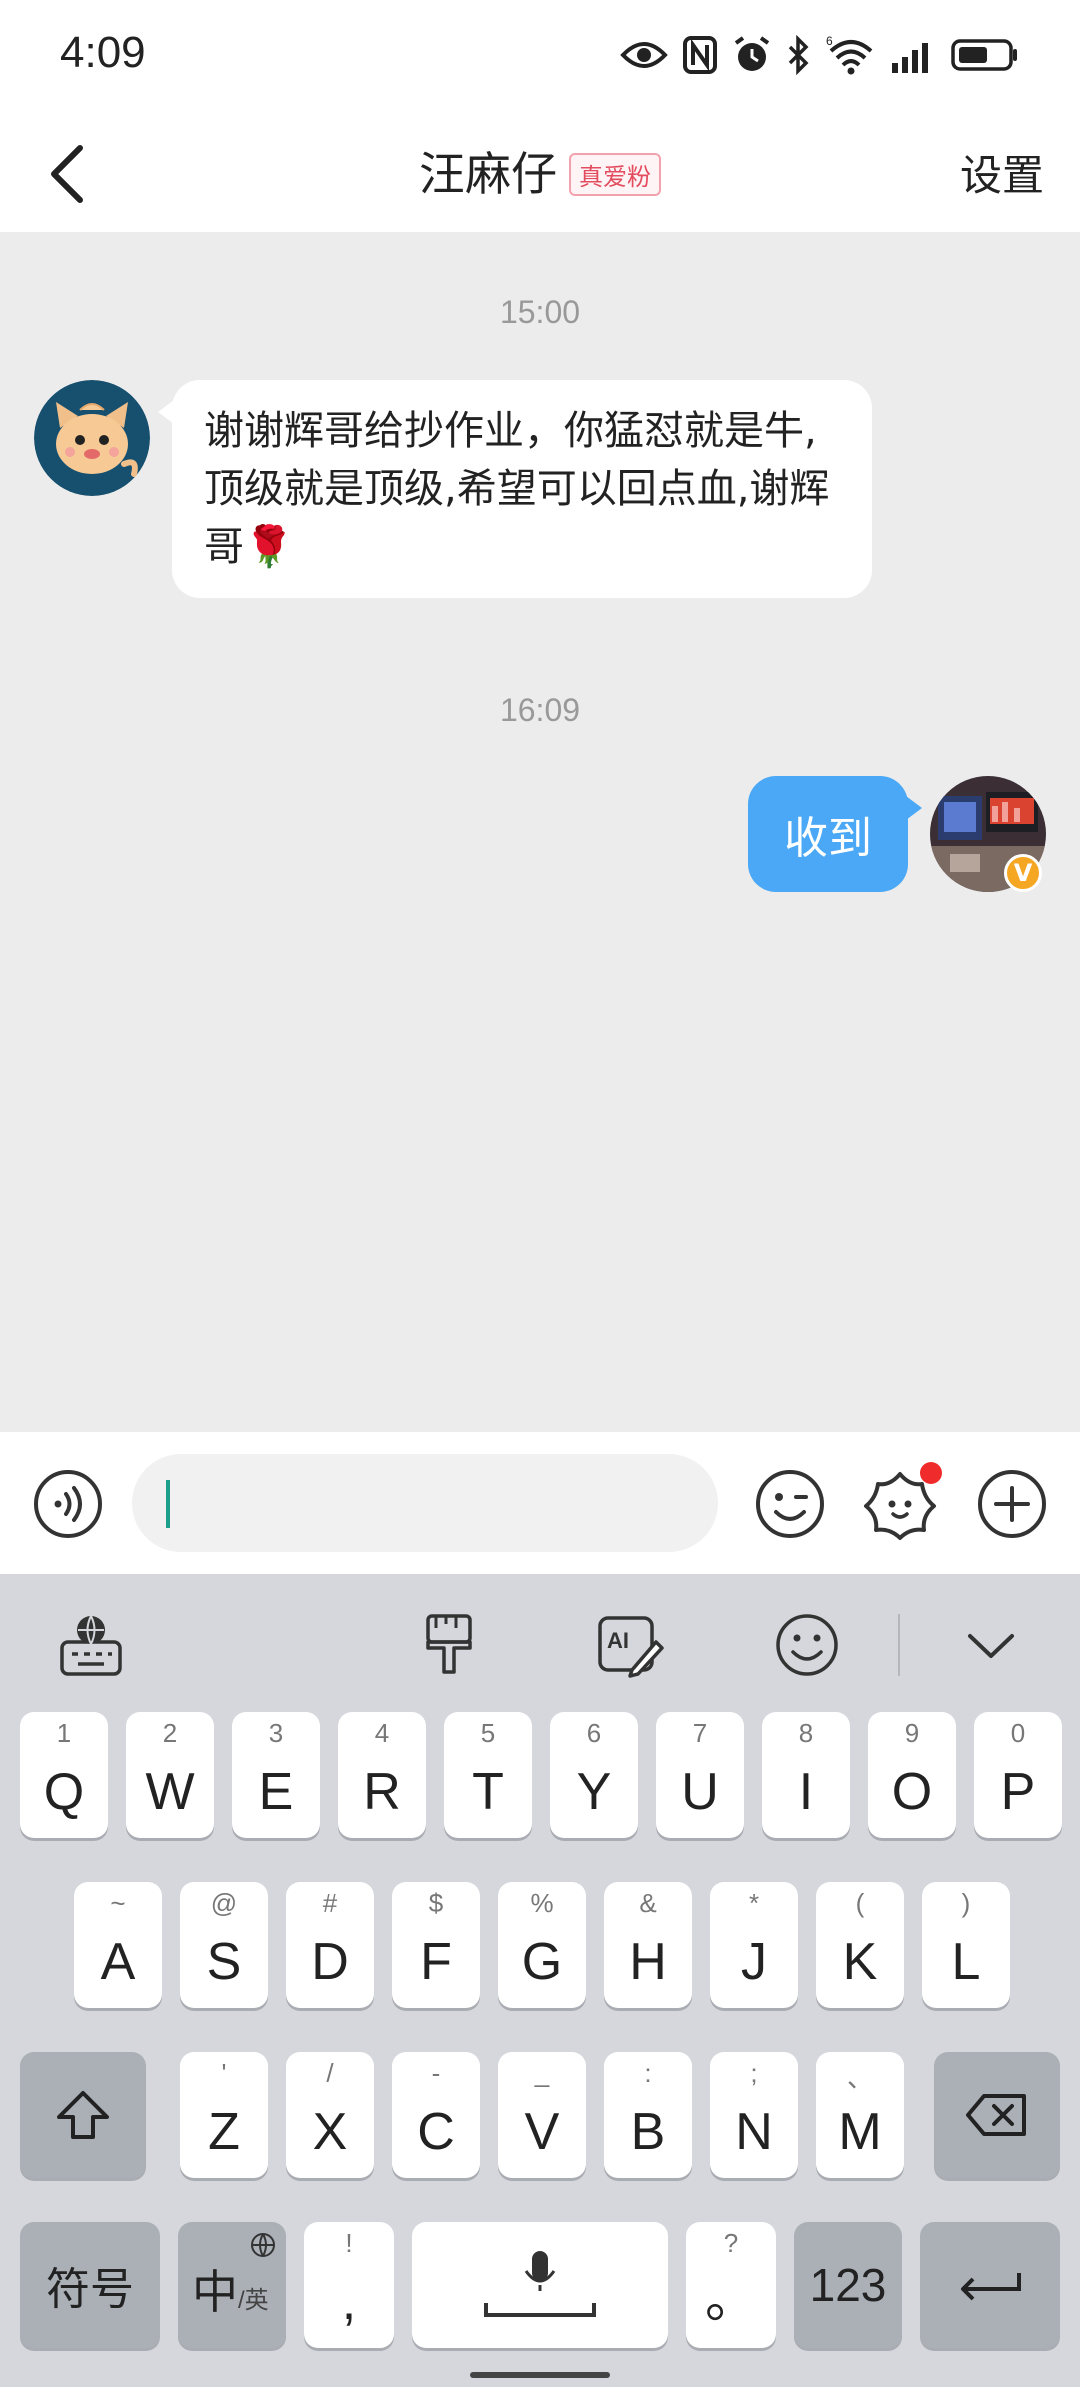  I want to click on key-u: 7U, so click(700, 1775).